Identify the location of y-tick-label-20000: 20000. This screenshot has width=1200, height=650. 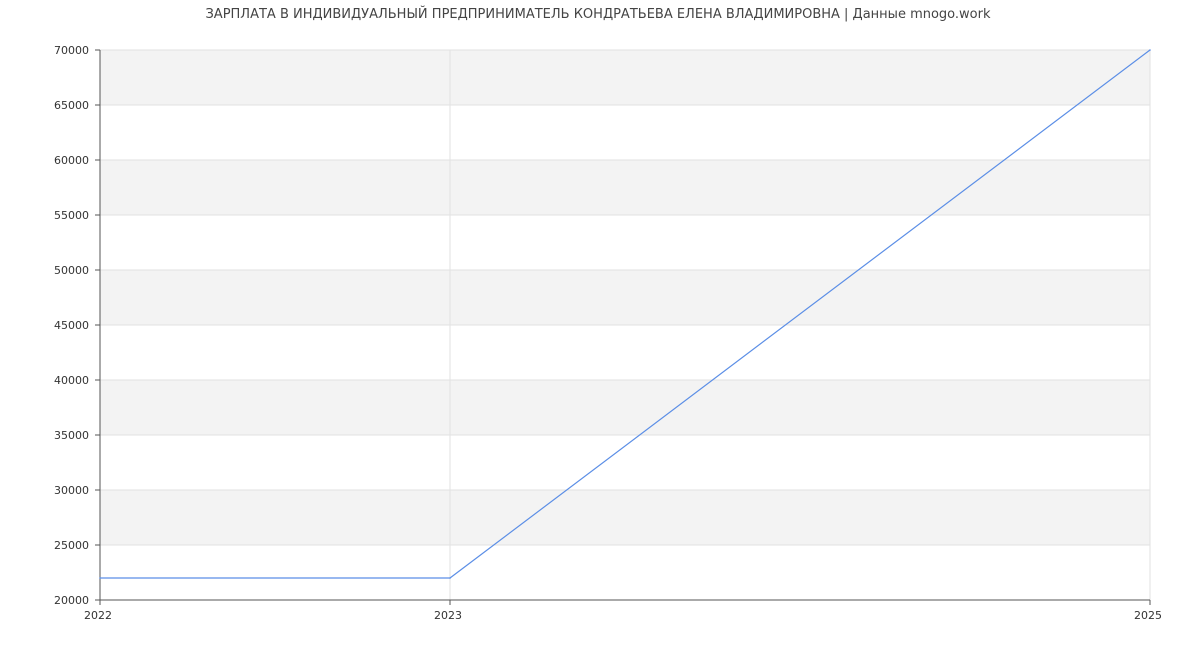
(71, 600).